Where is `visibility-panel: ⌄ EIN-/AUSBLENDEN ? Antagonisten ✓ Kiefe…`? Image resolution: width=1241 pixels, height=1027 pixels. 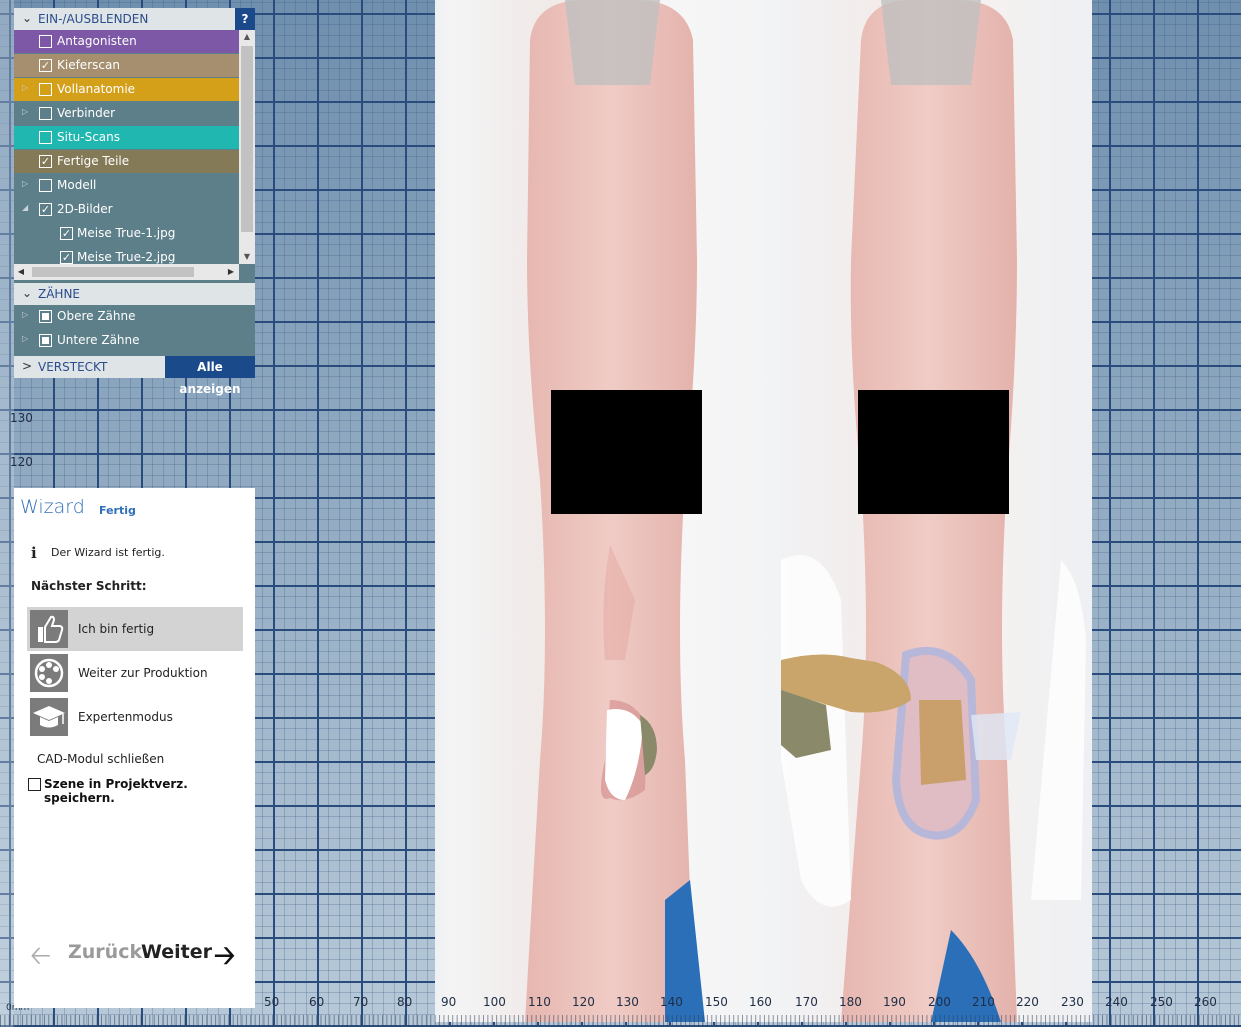
visibility-panel: ⌄ EIN-/AUSBLENDEN ? Antagonisten ✓ Kiefe… is located at coordinates (134, 202).